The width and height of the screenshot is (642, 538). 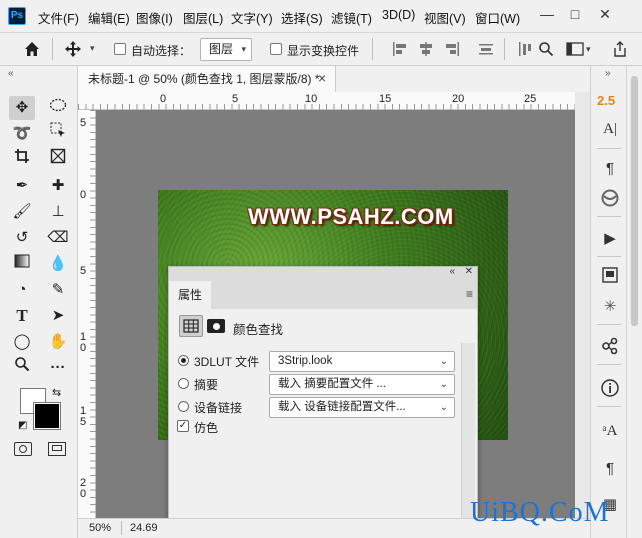 What do you see at coordinates (400, 49) in the screenshot?
I see `align-left-icon` at bounding box center [400, 49].